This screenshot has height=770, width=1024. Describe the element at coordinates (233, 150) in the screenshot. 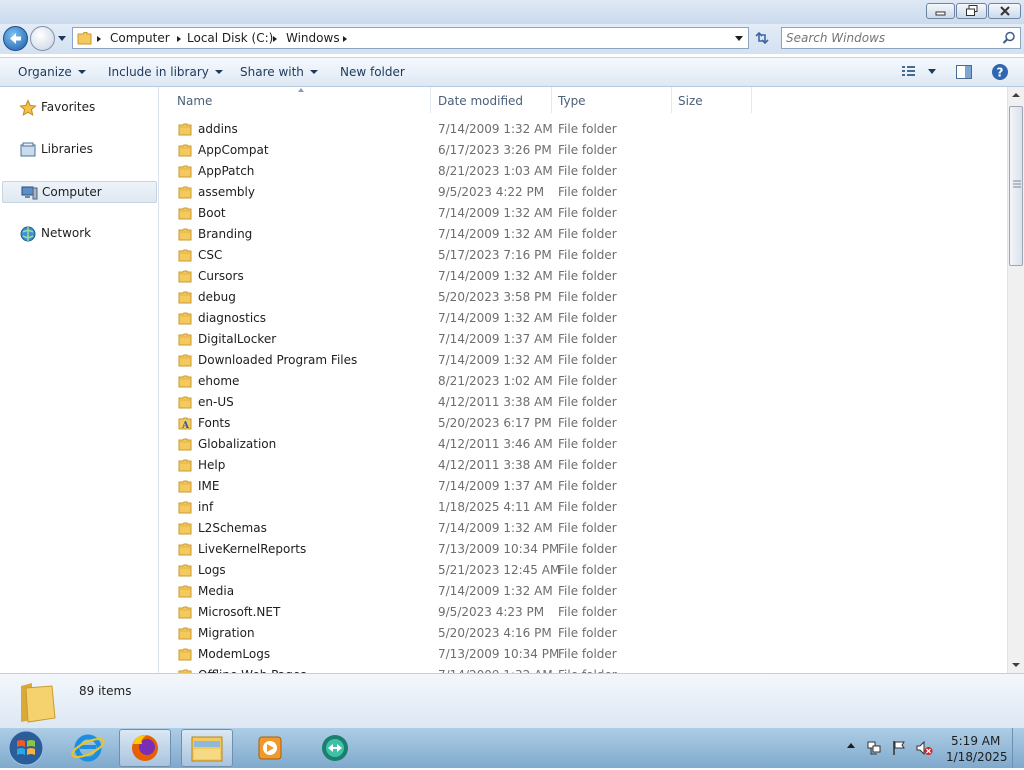

I see `file-name: AppCompat` at that location.